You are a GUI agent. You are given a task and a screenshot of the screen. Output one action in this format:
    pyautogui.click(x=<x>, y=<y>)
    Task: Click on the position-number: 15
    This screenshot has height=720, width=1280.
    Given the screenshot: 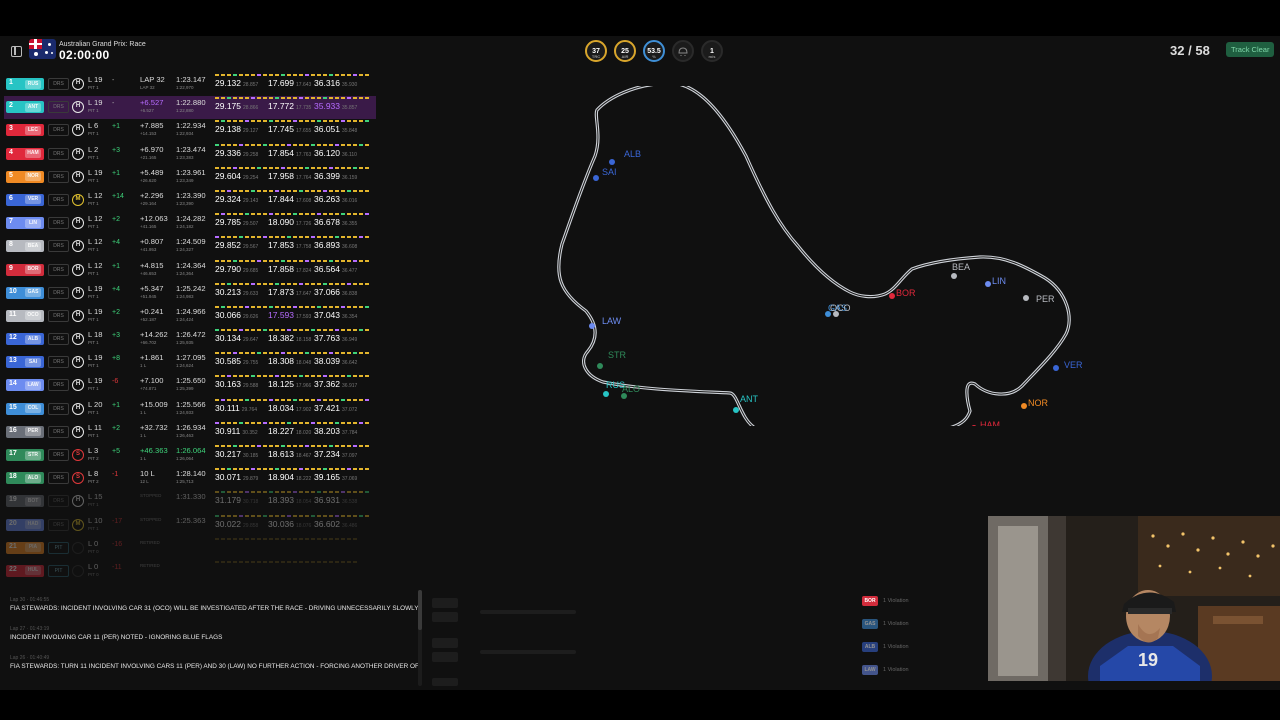 What is the action you would take?
    pyautogui.click(x=13, y=407)
    